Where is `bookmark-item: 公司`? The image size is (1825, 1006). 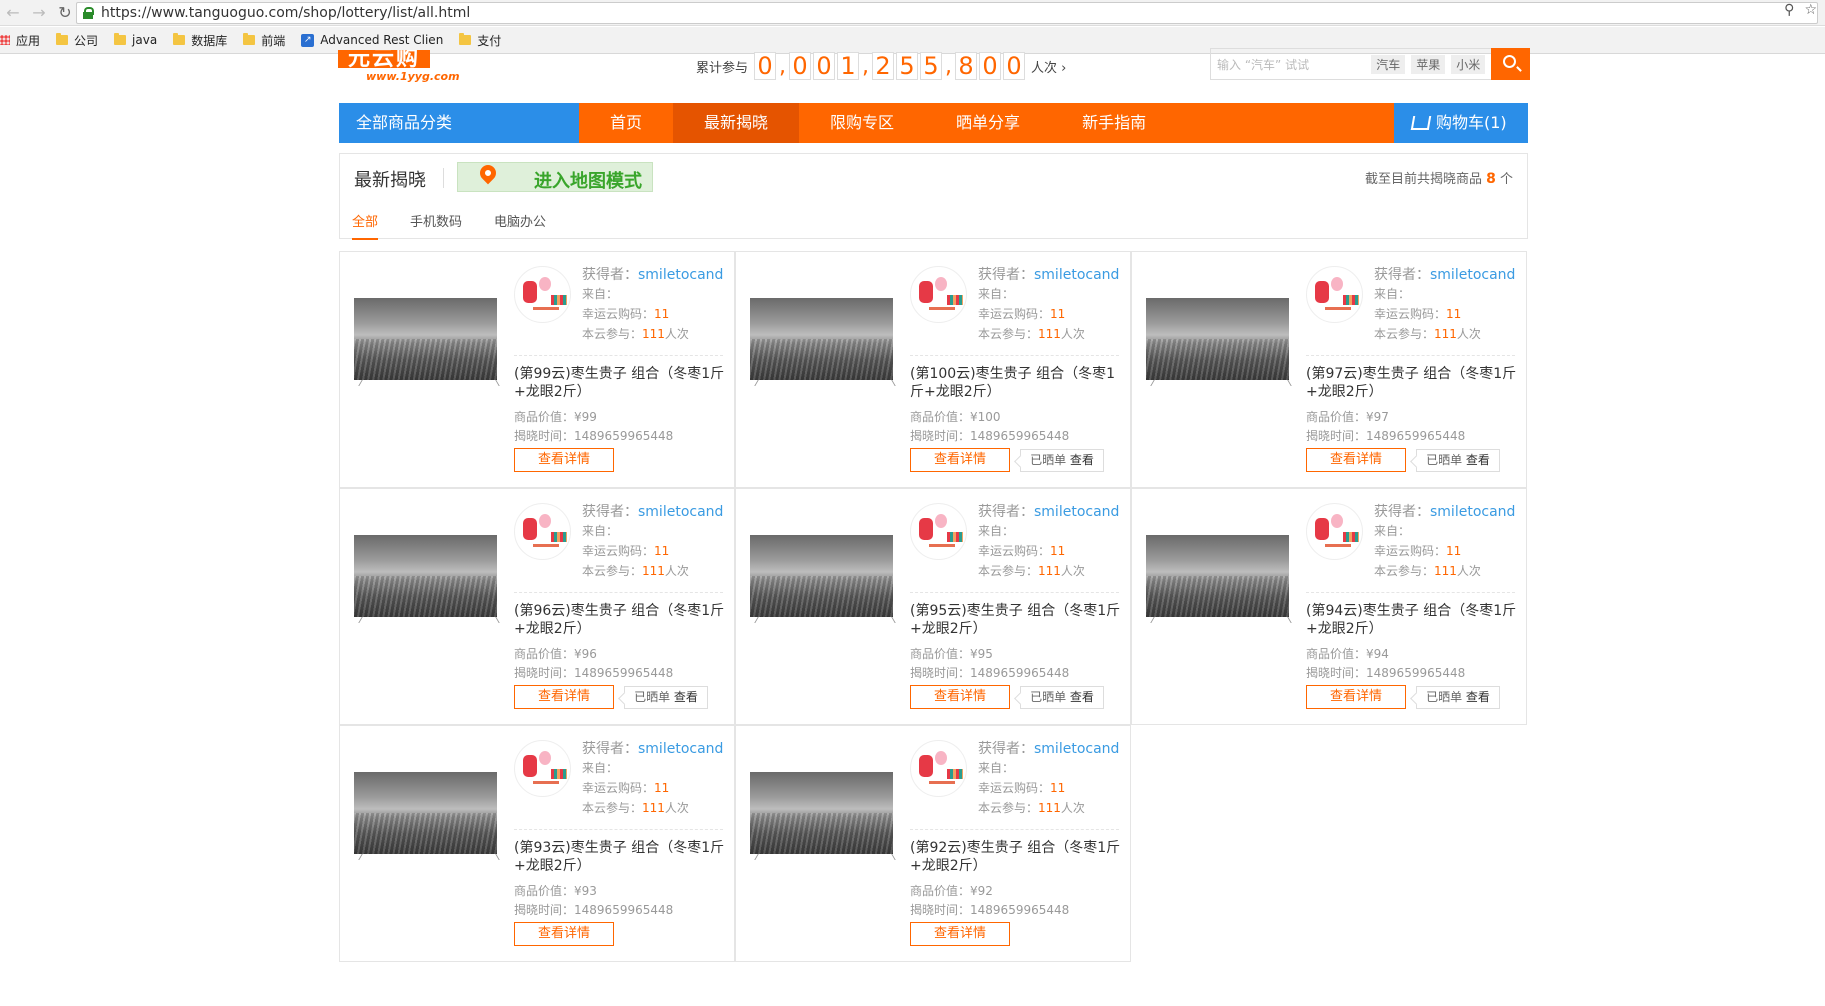 bookmark-item: 公司 is located at coordinates (77, 40).